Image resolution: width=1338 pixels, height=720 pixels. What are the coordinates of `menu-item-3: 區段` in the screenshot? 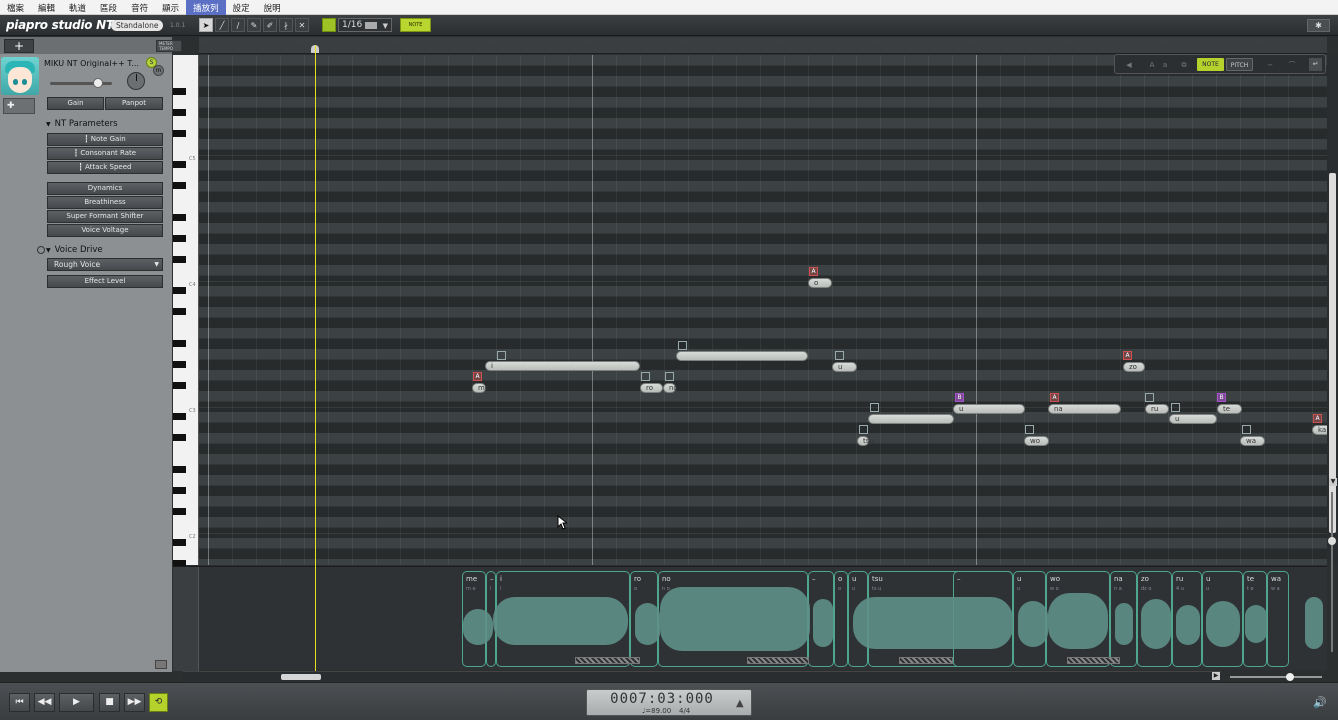 It's located at (108, 7).